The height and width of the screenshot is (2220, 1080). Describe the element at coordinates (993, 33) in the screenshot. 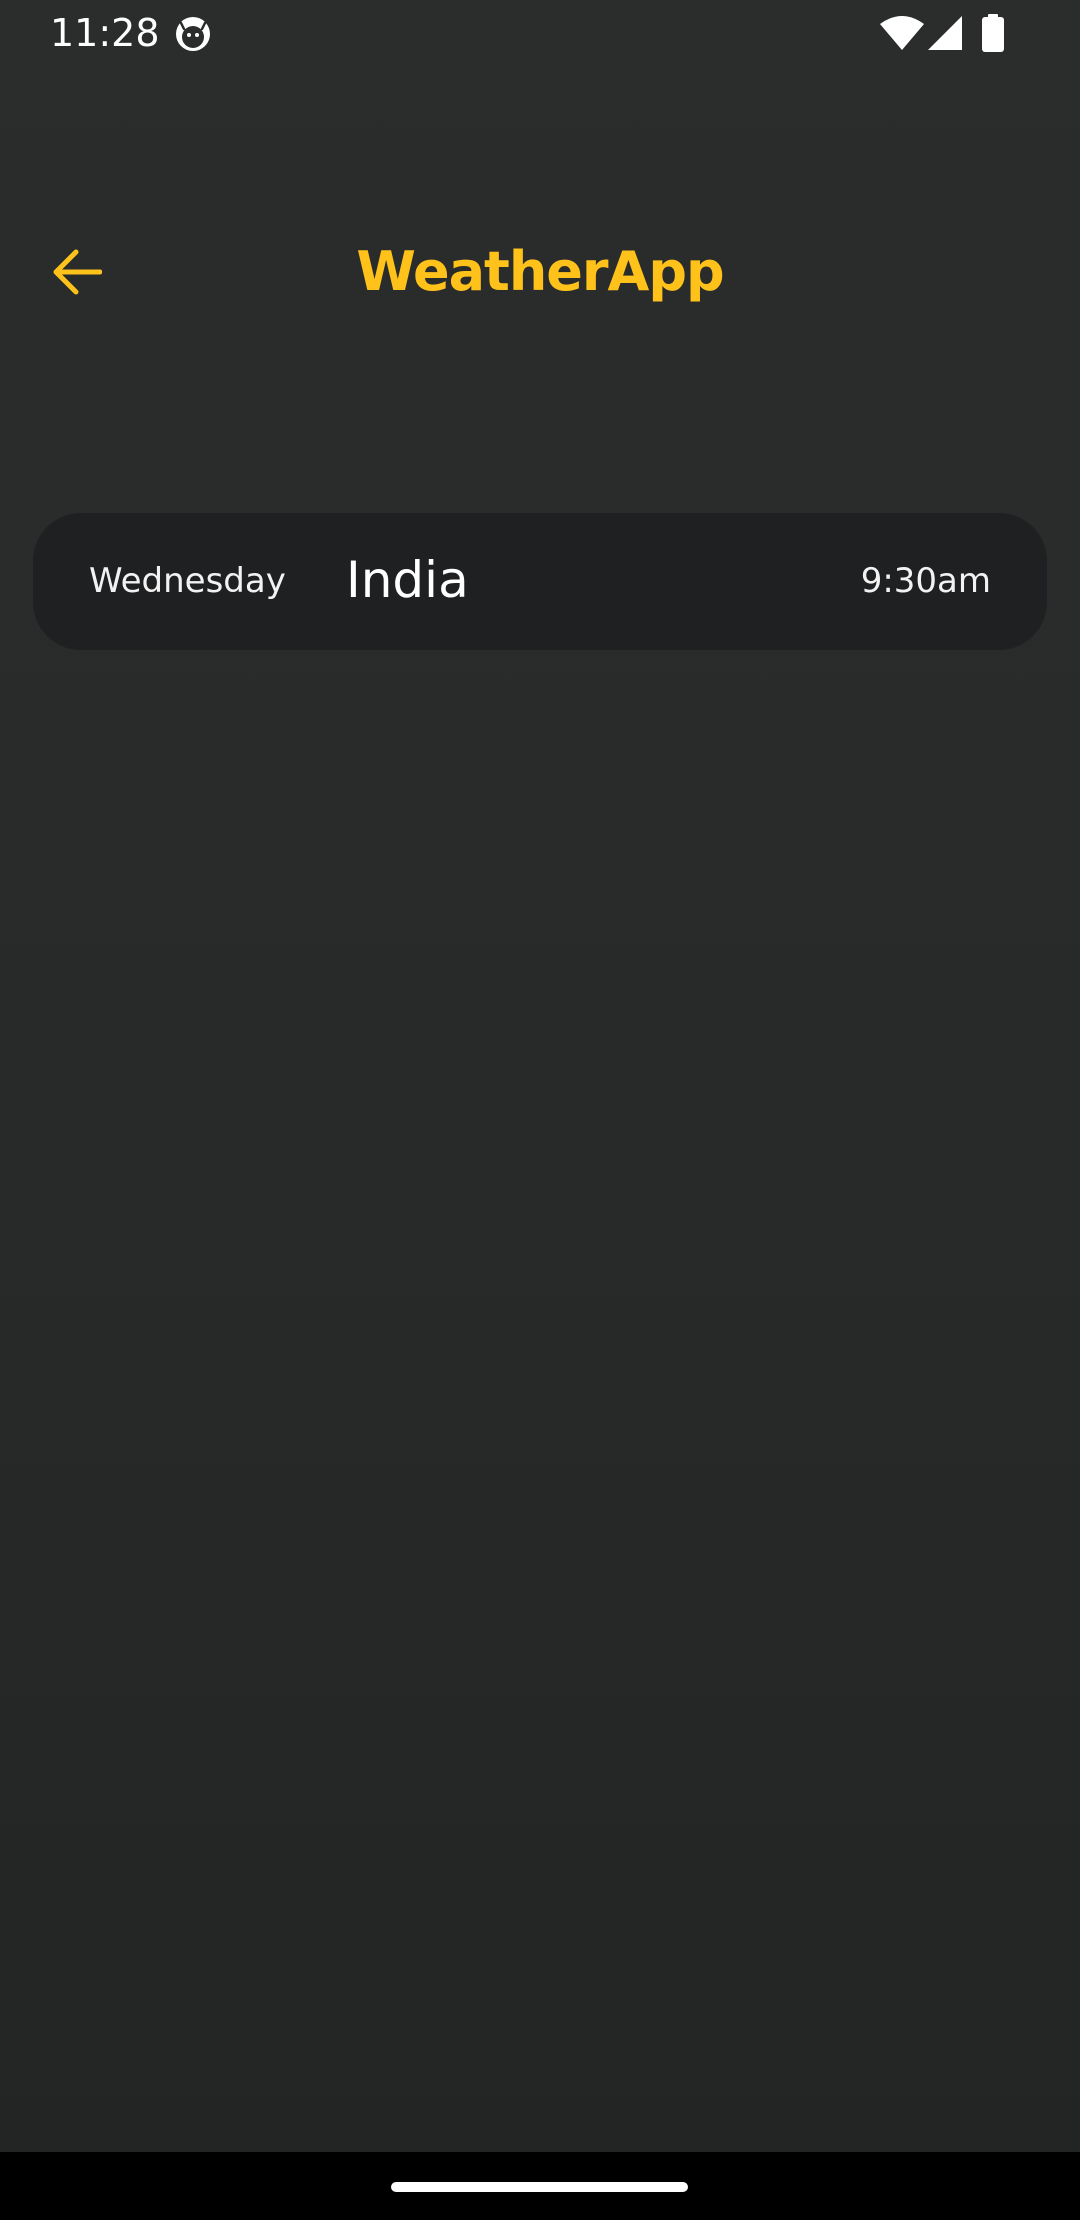

I see `battery-icon` at that location.